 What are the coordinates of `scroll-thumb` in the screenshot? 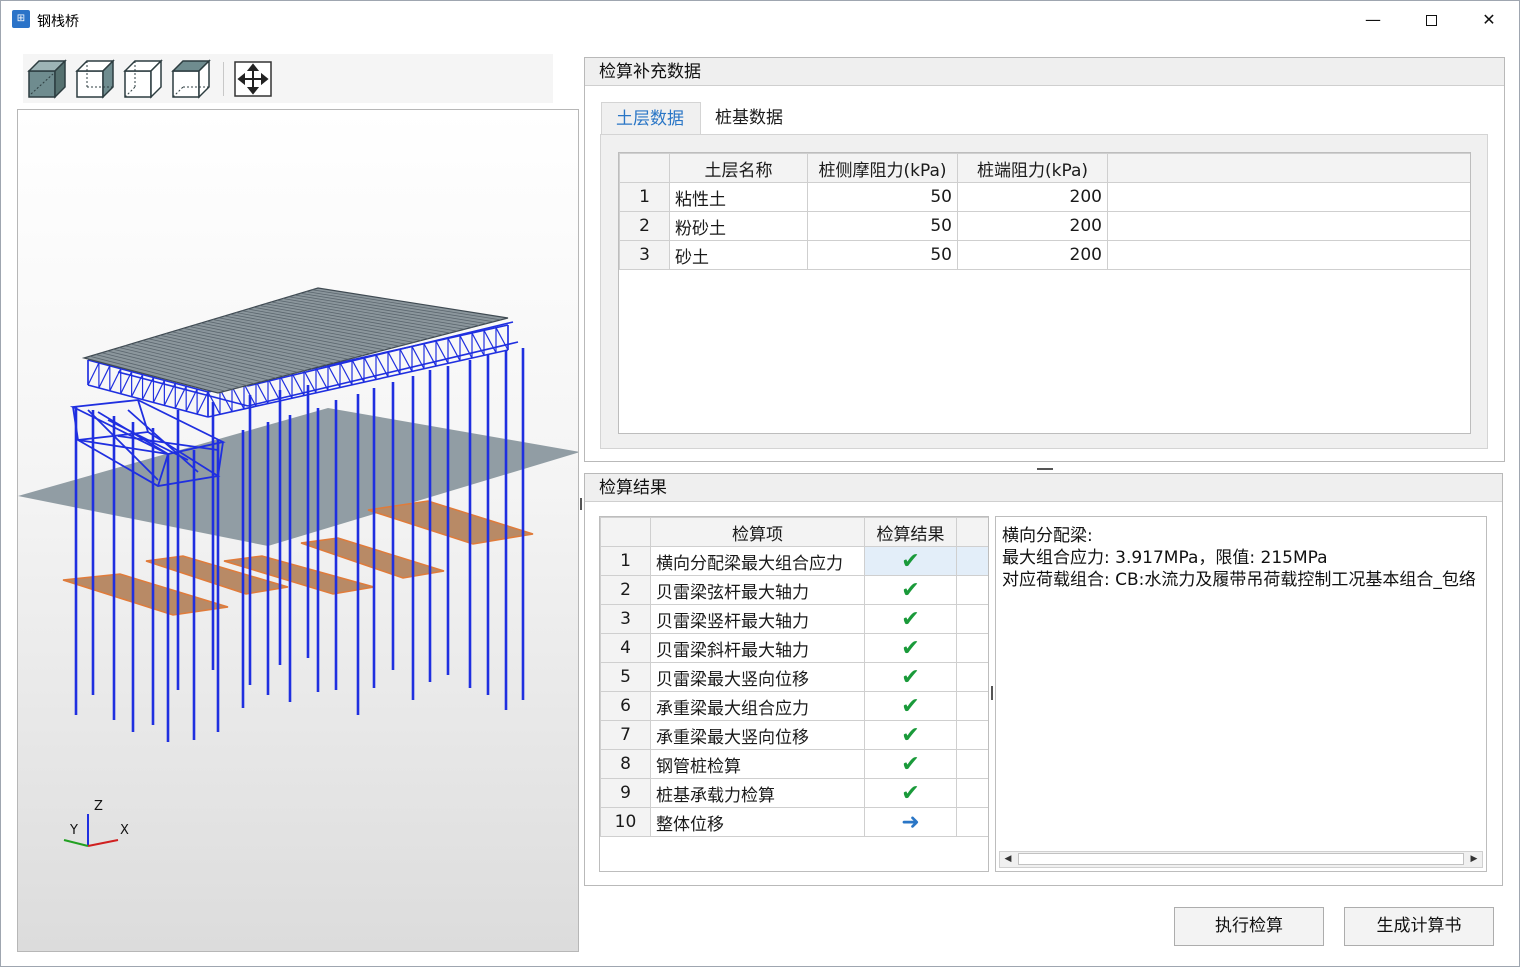 It's located at (1241, 859).